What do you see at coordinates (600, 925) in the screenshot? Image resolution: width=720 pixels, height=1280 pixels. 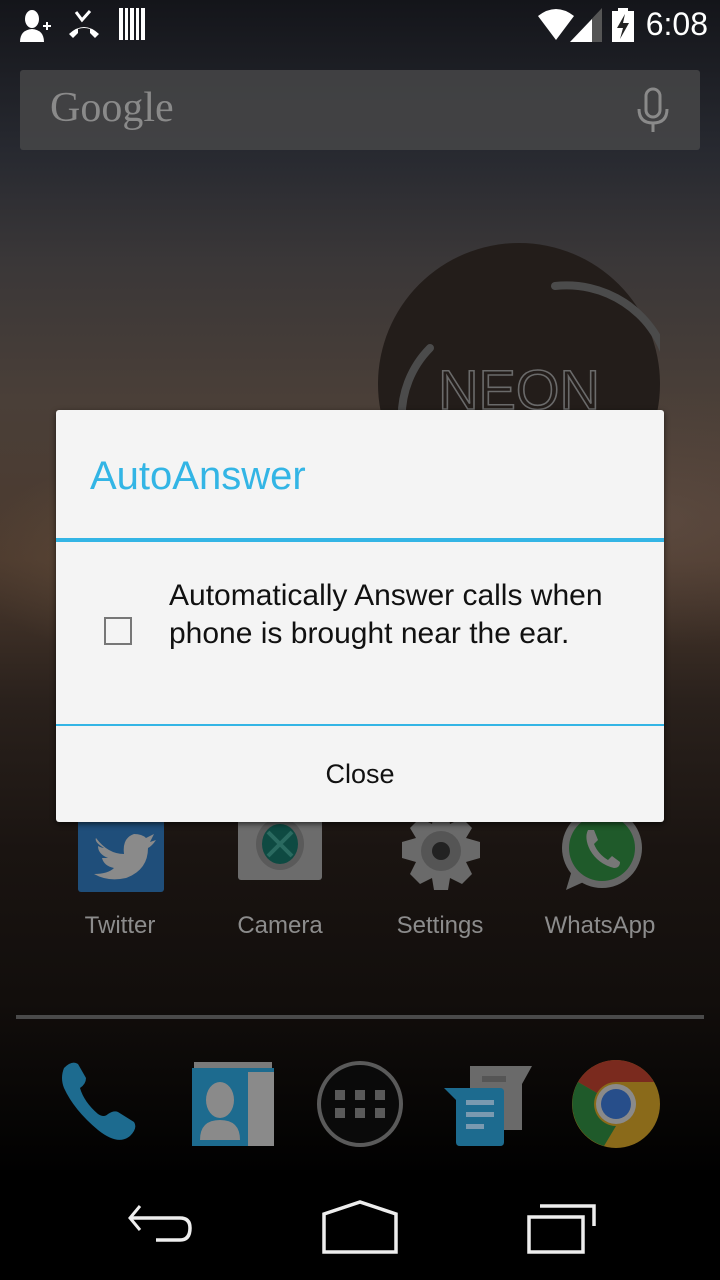 I see `app-label: WhatsApp` at bounding box center [600, 925].